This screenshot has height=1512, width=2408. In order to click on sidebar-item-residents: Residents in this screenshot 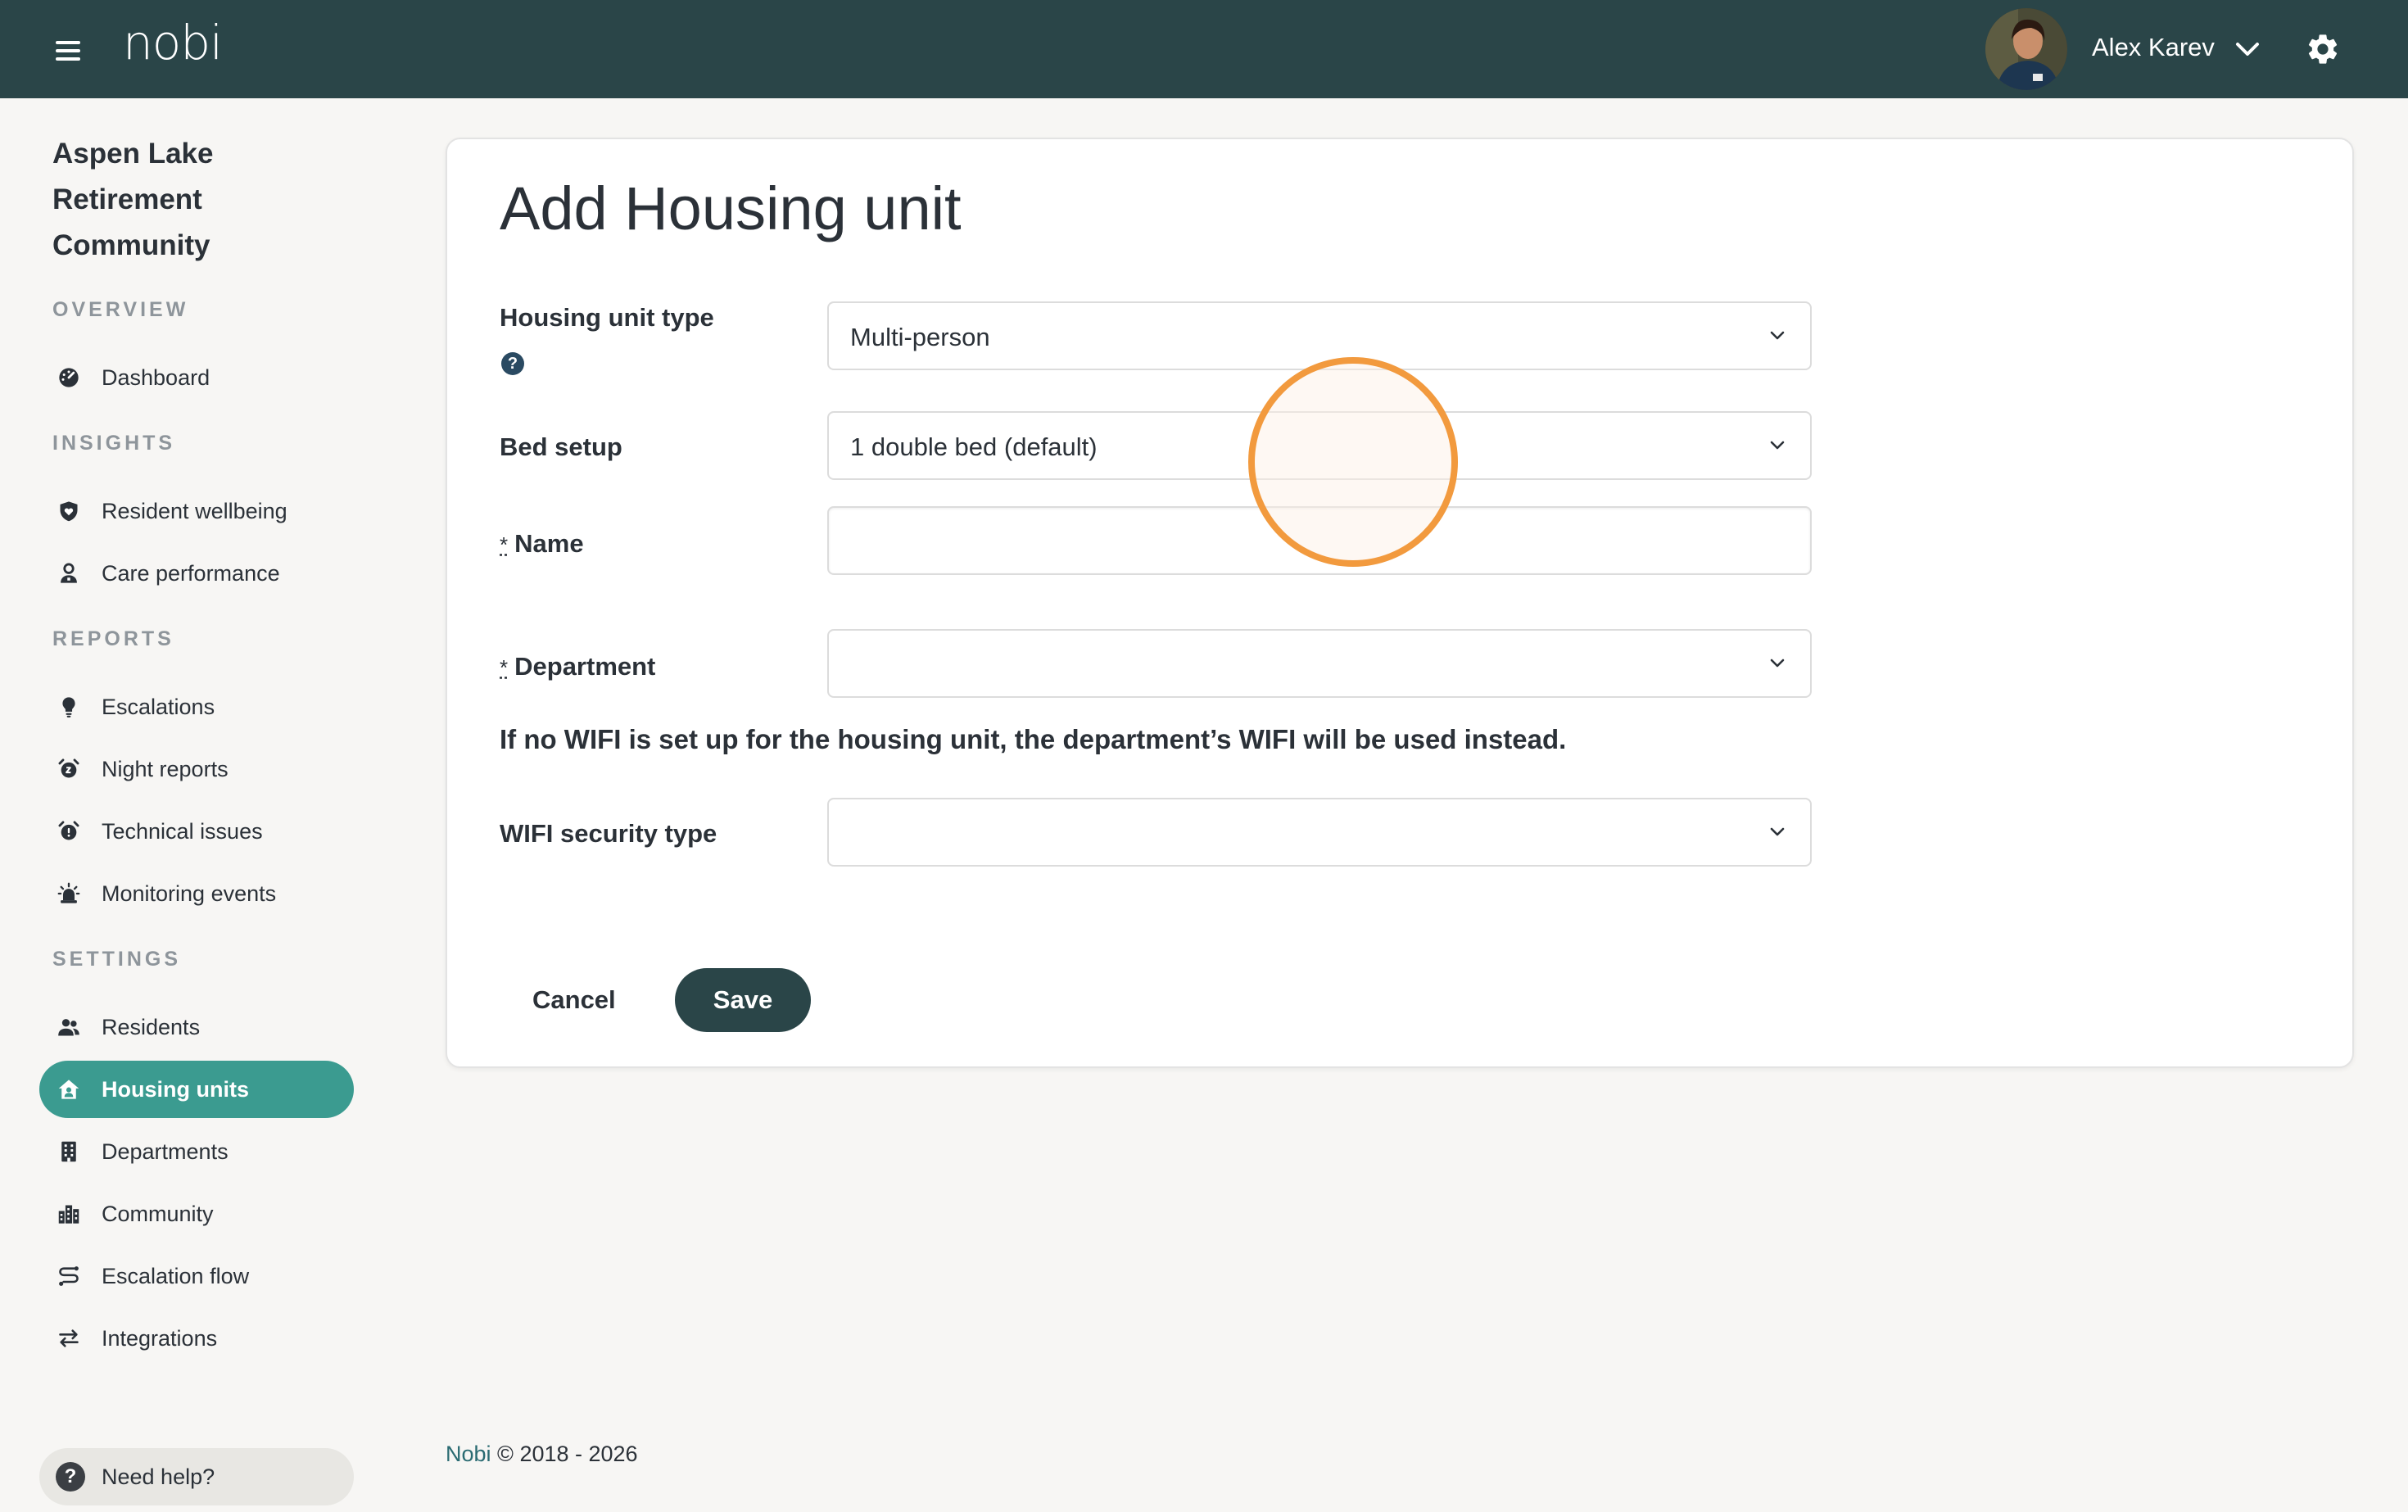, I will do `click(196, 1027)`.